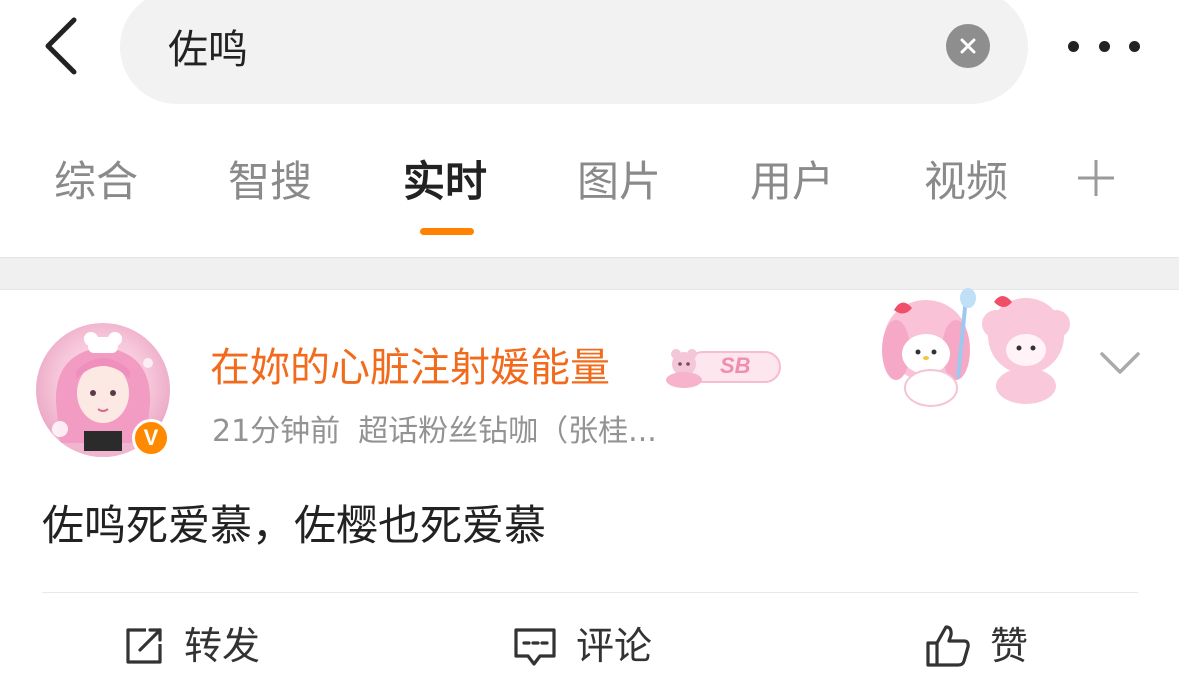 The width and height of the screenshot is (1179, 699). I want to click on plus-icon, so click(1096, 178).